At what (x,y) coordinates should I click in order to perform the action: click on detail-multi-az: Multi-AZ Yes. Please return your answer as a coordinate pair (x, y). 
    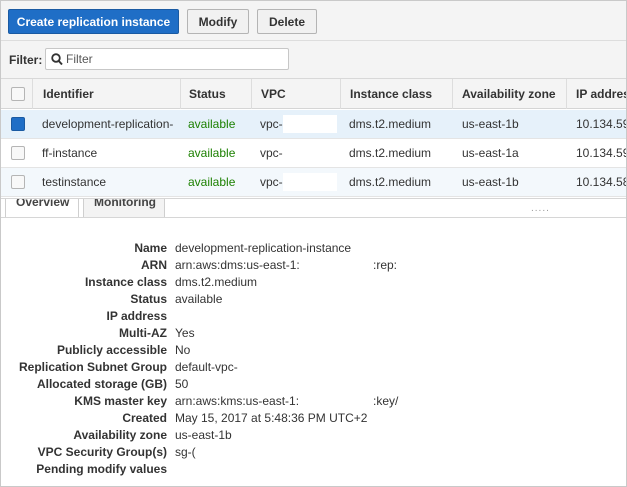
    Looking at the image, I should click on (313, 334).